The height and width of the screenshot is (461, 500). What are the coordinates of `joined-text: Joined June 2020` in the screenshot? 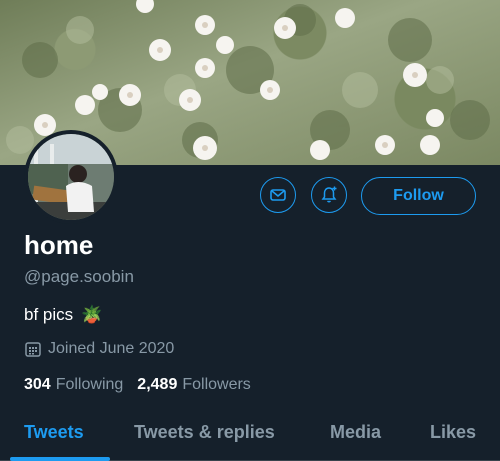 It's located at (111, 348).